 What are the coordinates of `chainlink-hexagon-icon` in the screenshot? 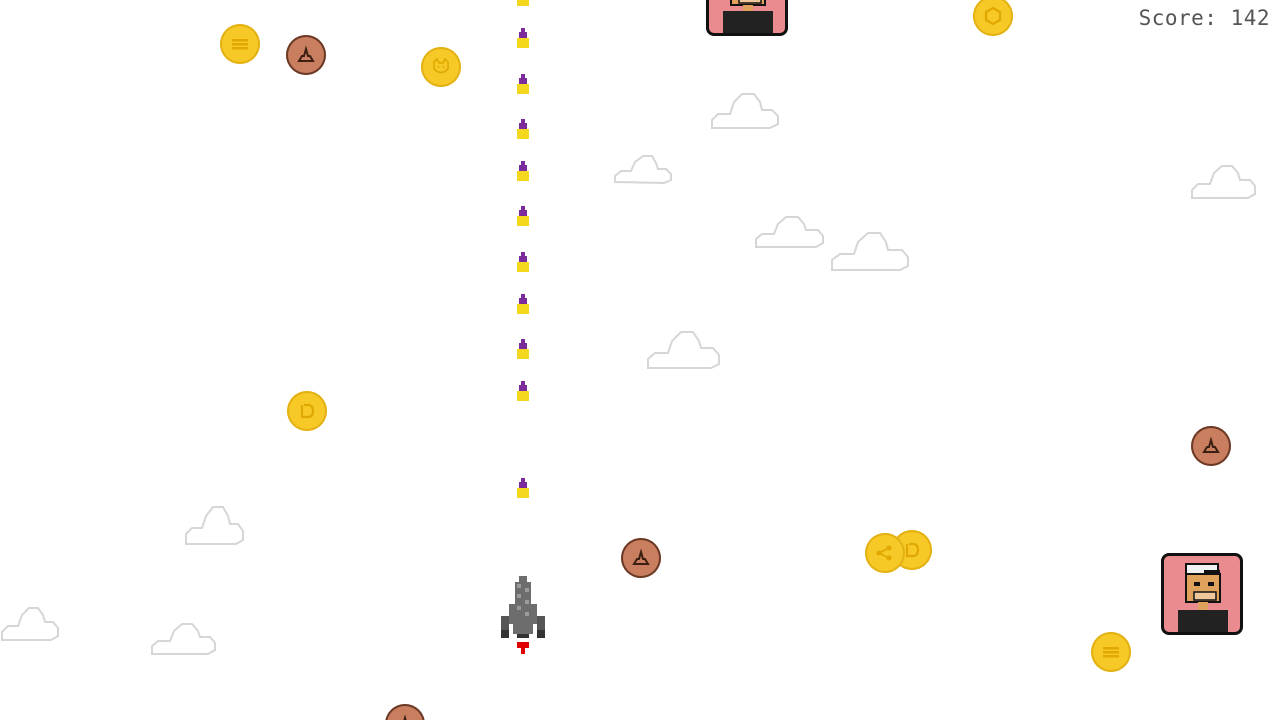 It's located at (993, 16).